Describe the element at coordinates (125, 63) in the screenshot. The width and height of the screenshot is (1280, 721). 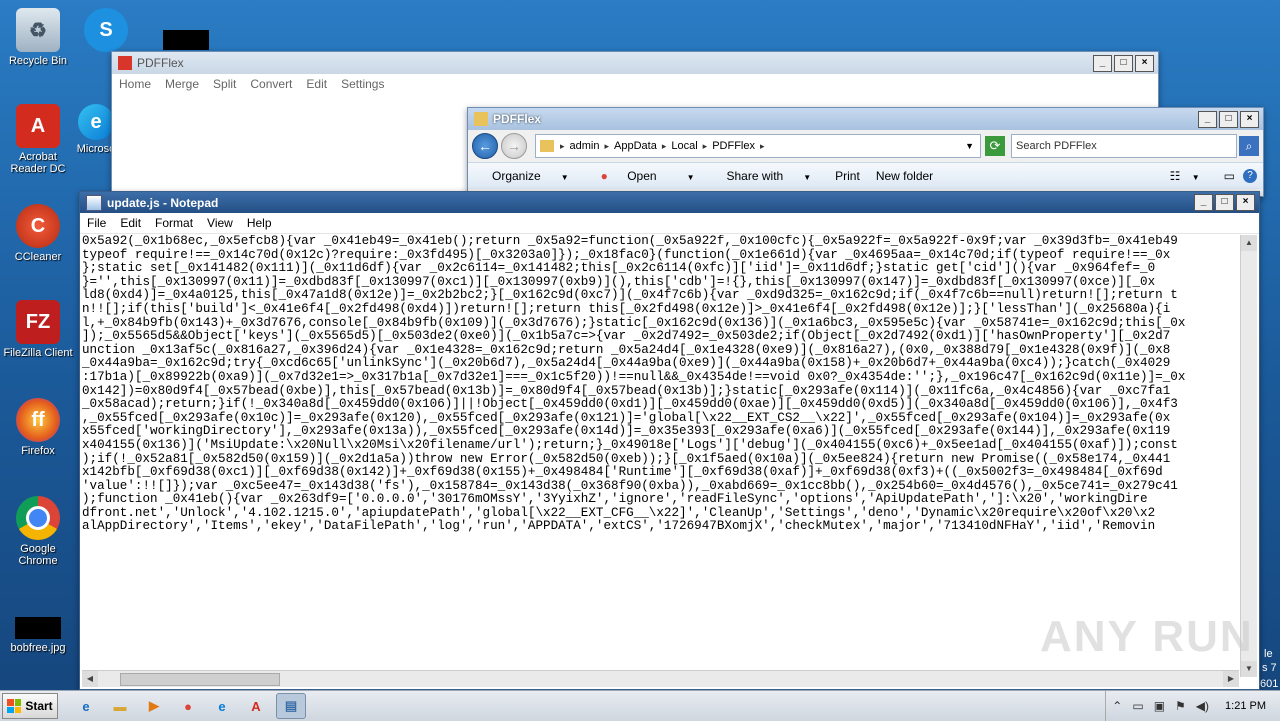
I see `pdf-icon` at that location.